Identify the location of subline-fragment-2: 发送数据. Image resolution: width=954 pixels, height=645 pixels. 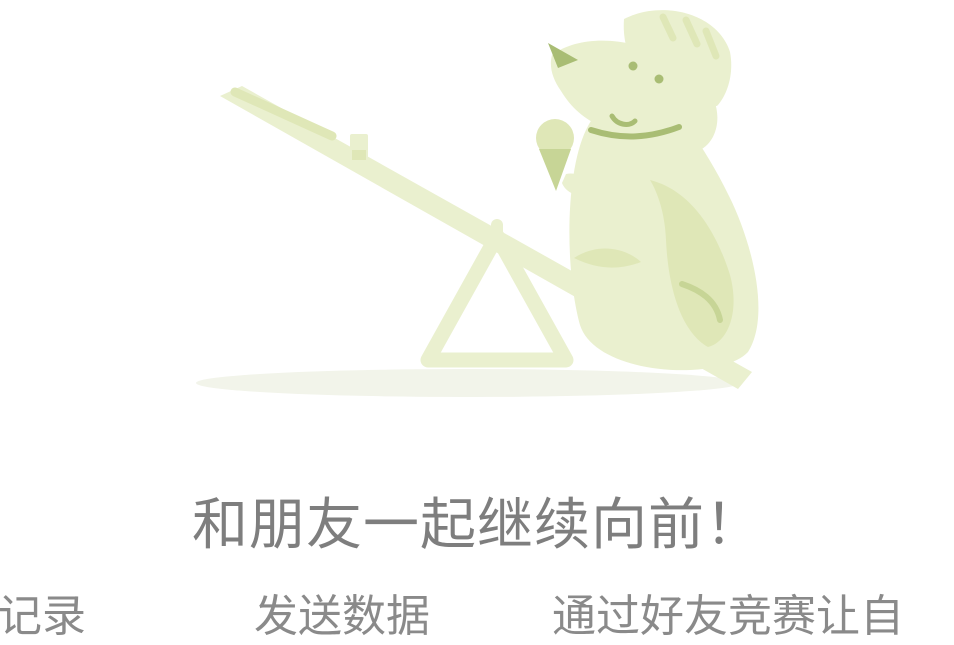
(342, 616).